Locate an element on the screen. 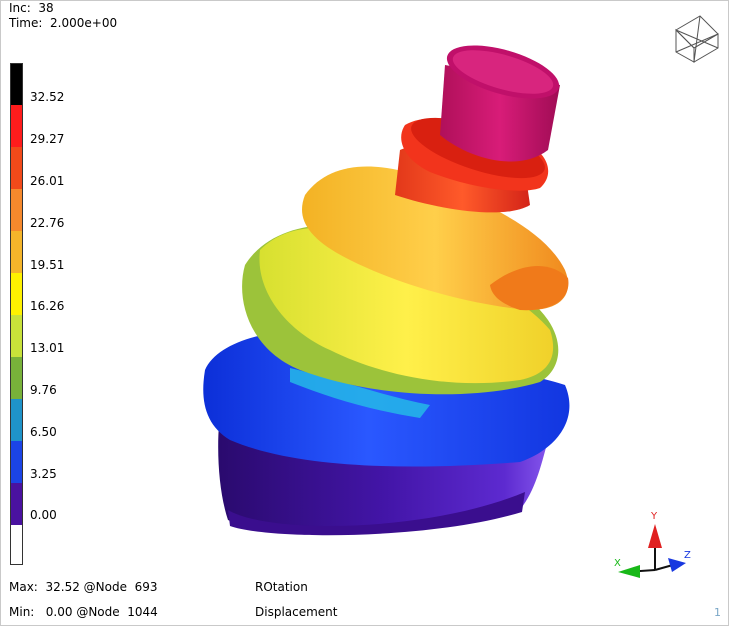 Image resolution: width=729 pixels, height=626 pixels. page-number: 1 is located at coordinates (717, 612).